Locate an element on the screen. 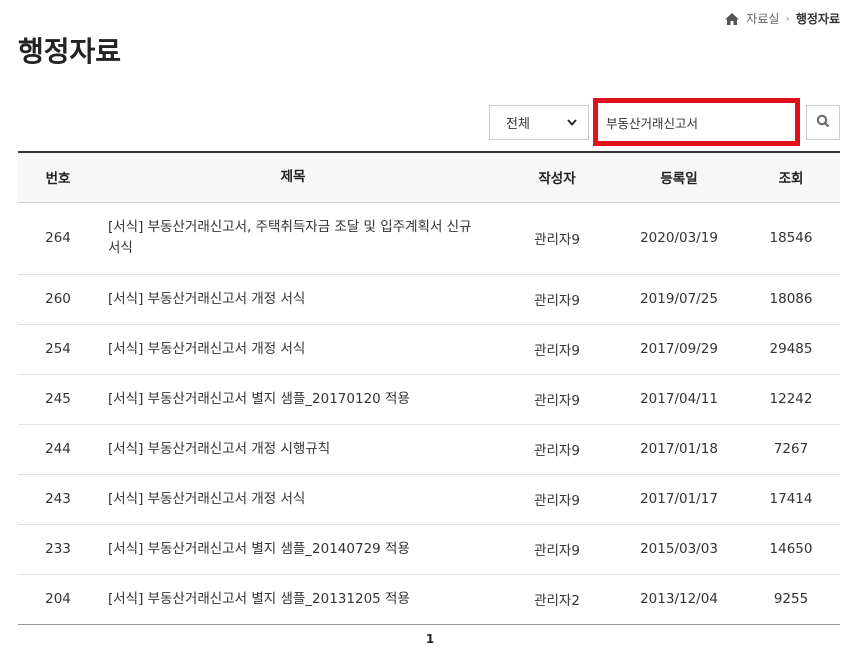 The width and height of the screenshot is (860, 658). row-views: 29485 is located at coordinates (791, 349).